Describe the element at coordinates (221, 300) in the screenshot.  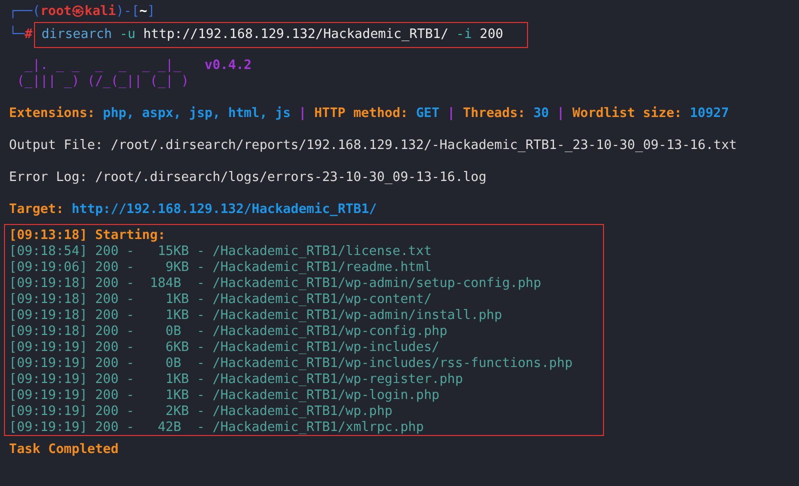
I see `result-line: [09:19:18] 200 - 1KB - /Hackademic_RTB1/wp-content/` at that location.